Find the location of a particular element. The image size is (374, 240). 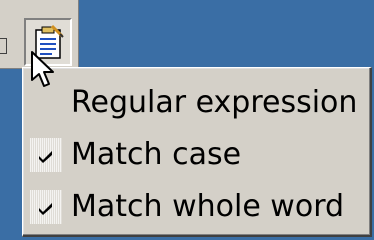

menu-item-label: Match whole word is located at coordinates (208, 206).